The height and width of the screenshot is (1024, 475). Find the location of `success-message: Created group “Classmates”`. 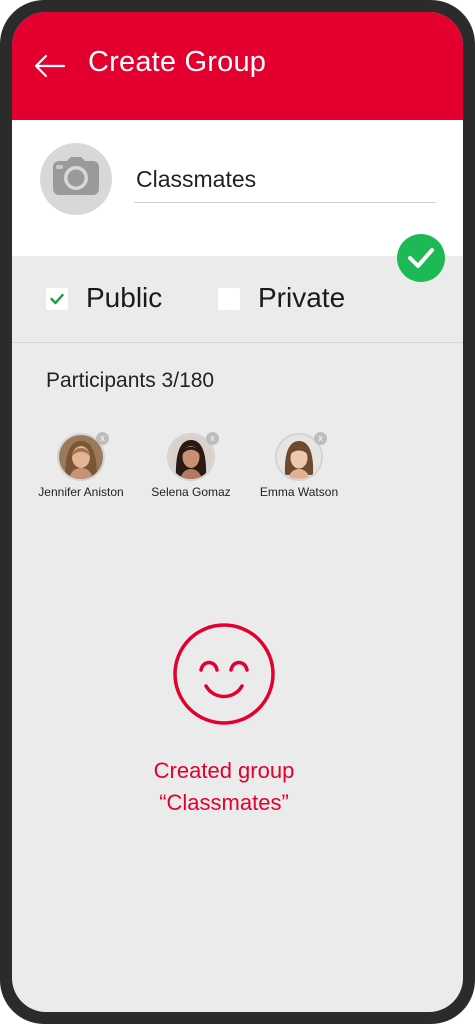

success-message: Created group “Classmates” is located at coordinates (224, 787).